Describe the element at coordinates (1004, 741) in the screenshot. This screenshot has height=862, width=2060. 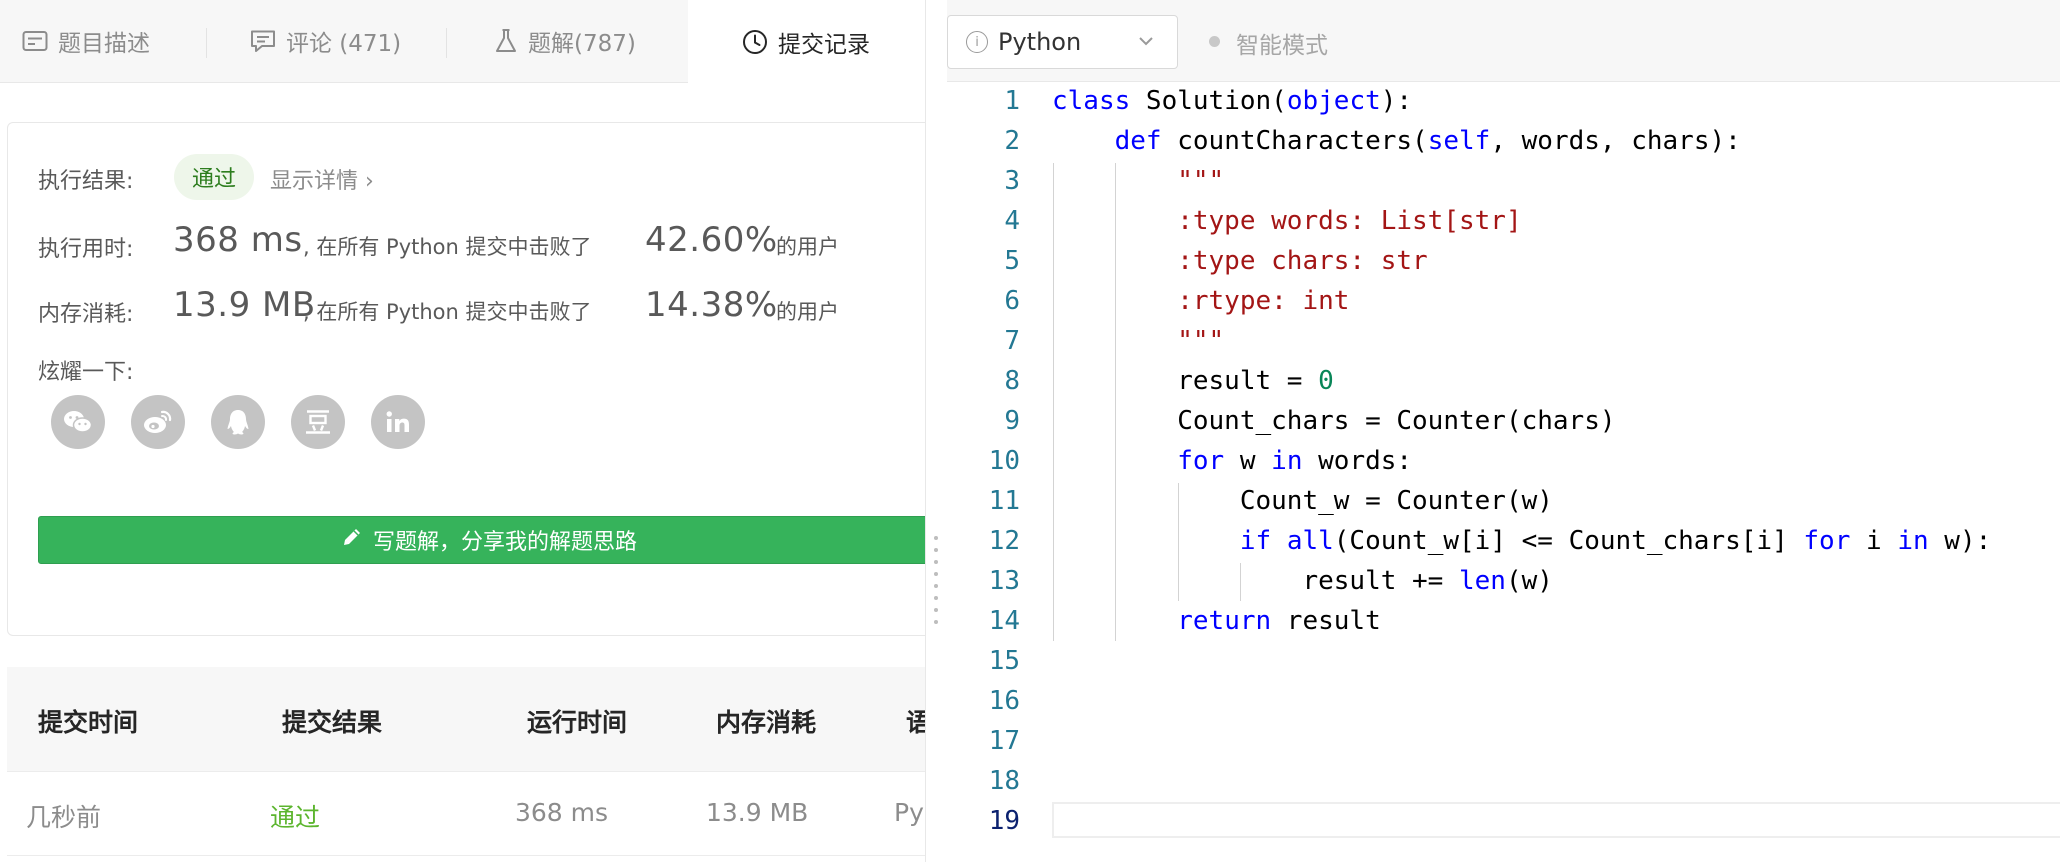
I see `line-number: 17` at that location.